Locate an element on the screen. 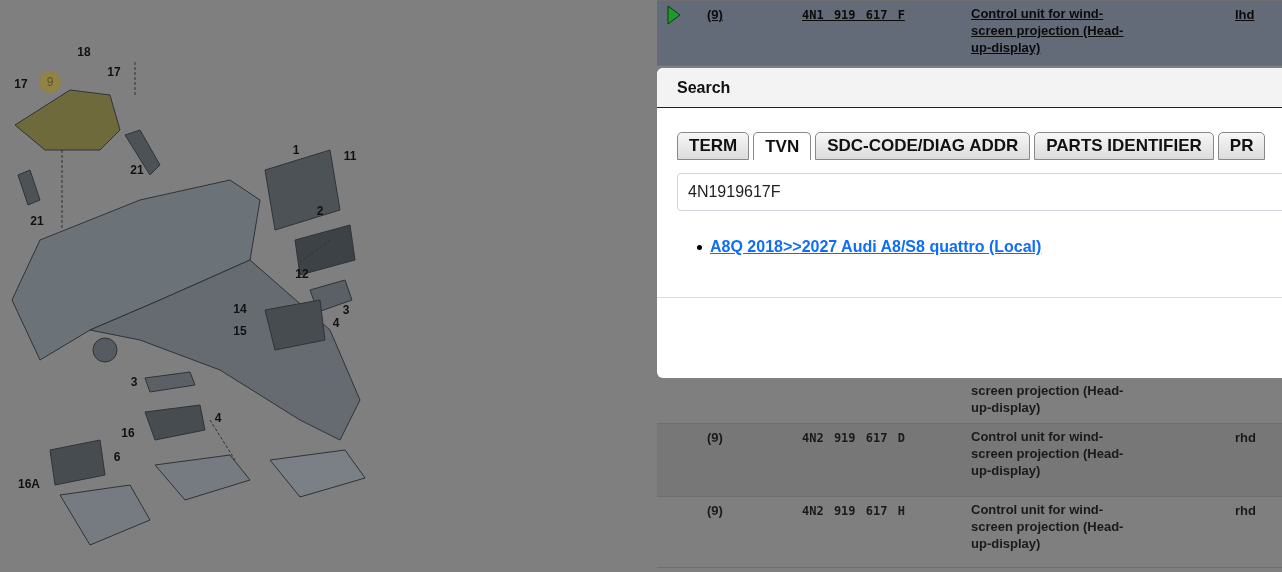  search-field: 4N1919617F is located at coordinates (979, 192).